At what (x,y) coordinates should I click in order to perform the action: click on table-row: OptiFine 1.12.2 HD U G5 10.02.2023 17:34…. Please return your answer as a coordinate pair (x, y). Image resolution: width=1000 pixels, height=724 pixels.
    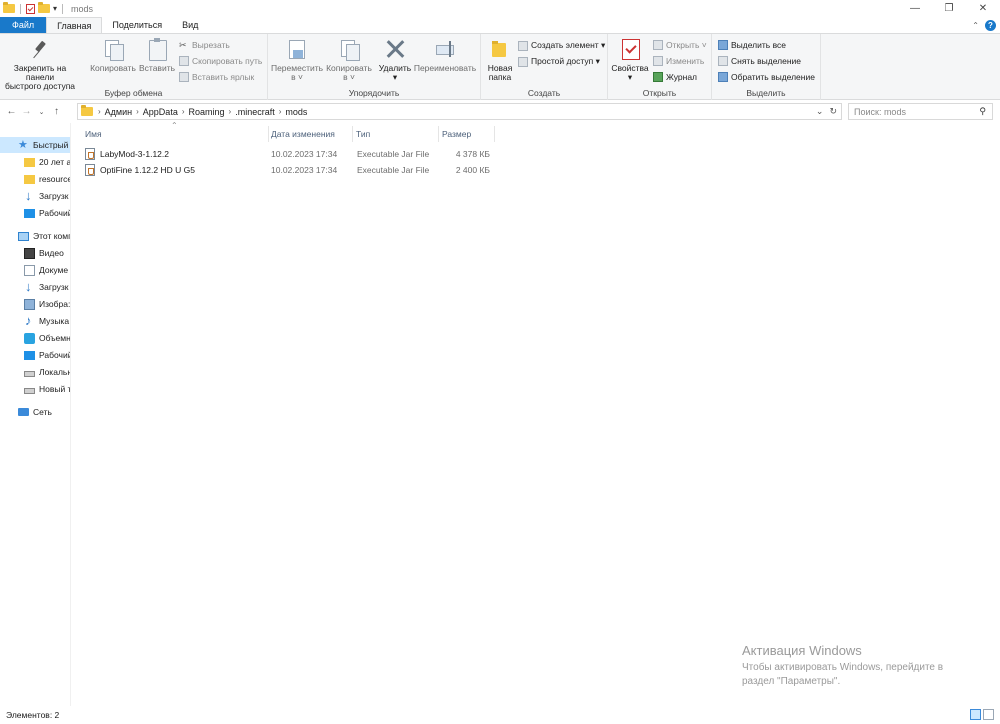
    Looking at the image, I should click on (288, 170).